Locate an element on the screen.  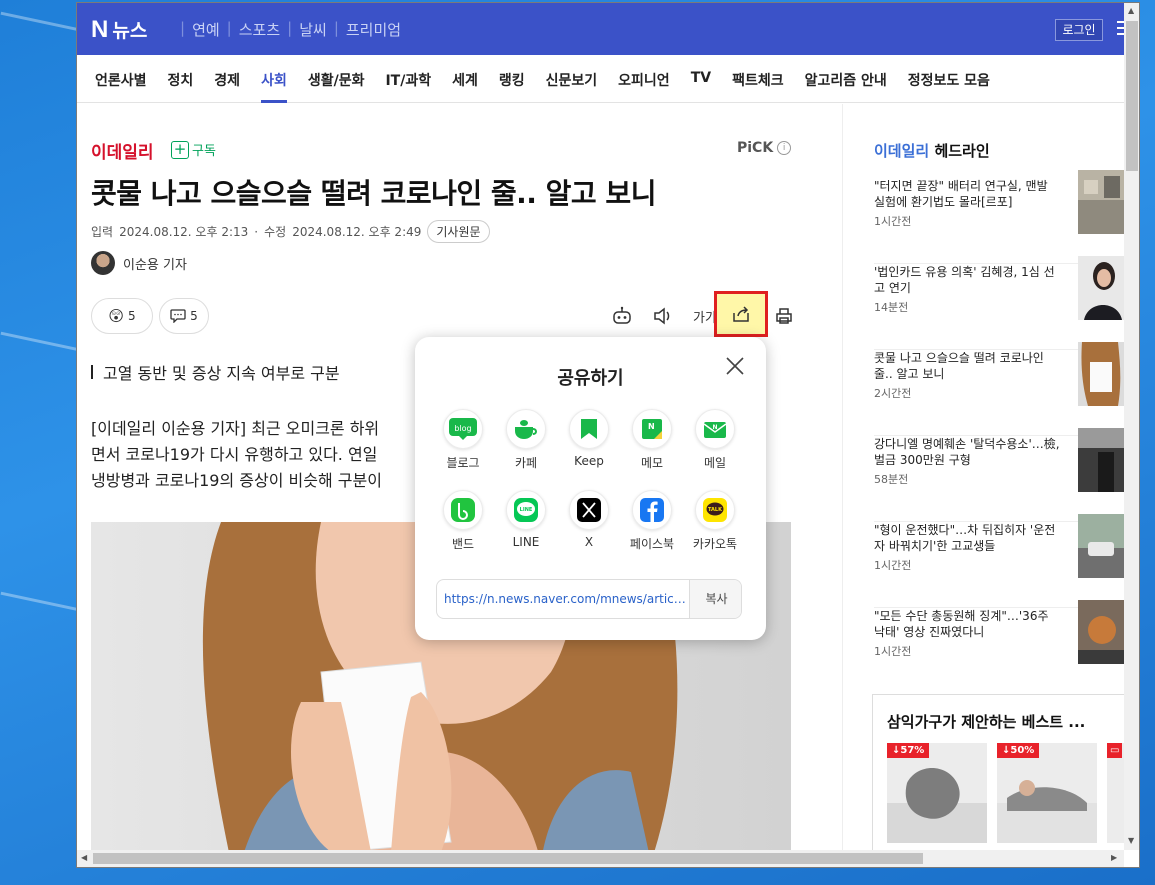
category-world: 세계 is located at coordinates (465, 86).